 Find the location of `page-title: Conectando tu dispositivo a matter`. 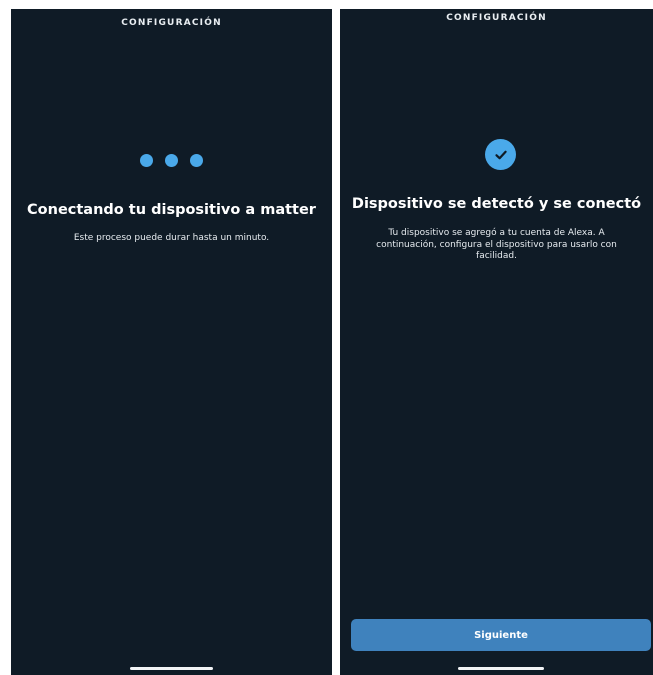

page-title: Conectando tu dispositivo a matter is located at coordinates (171, 210).